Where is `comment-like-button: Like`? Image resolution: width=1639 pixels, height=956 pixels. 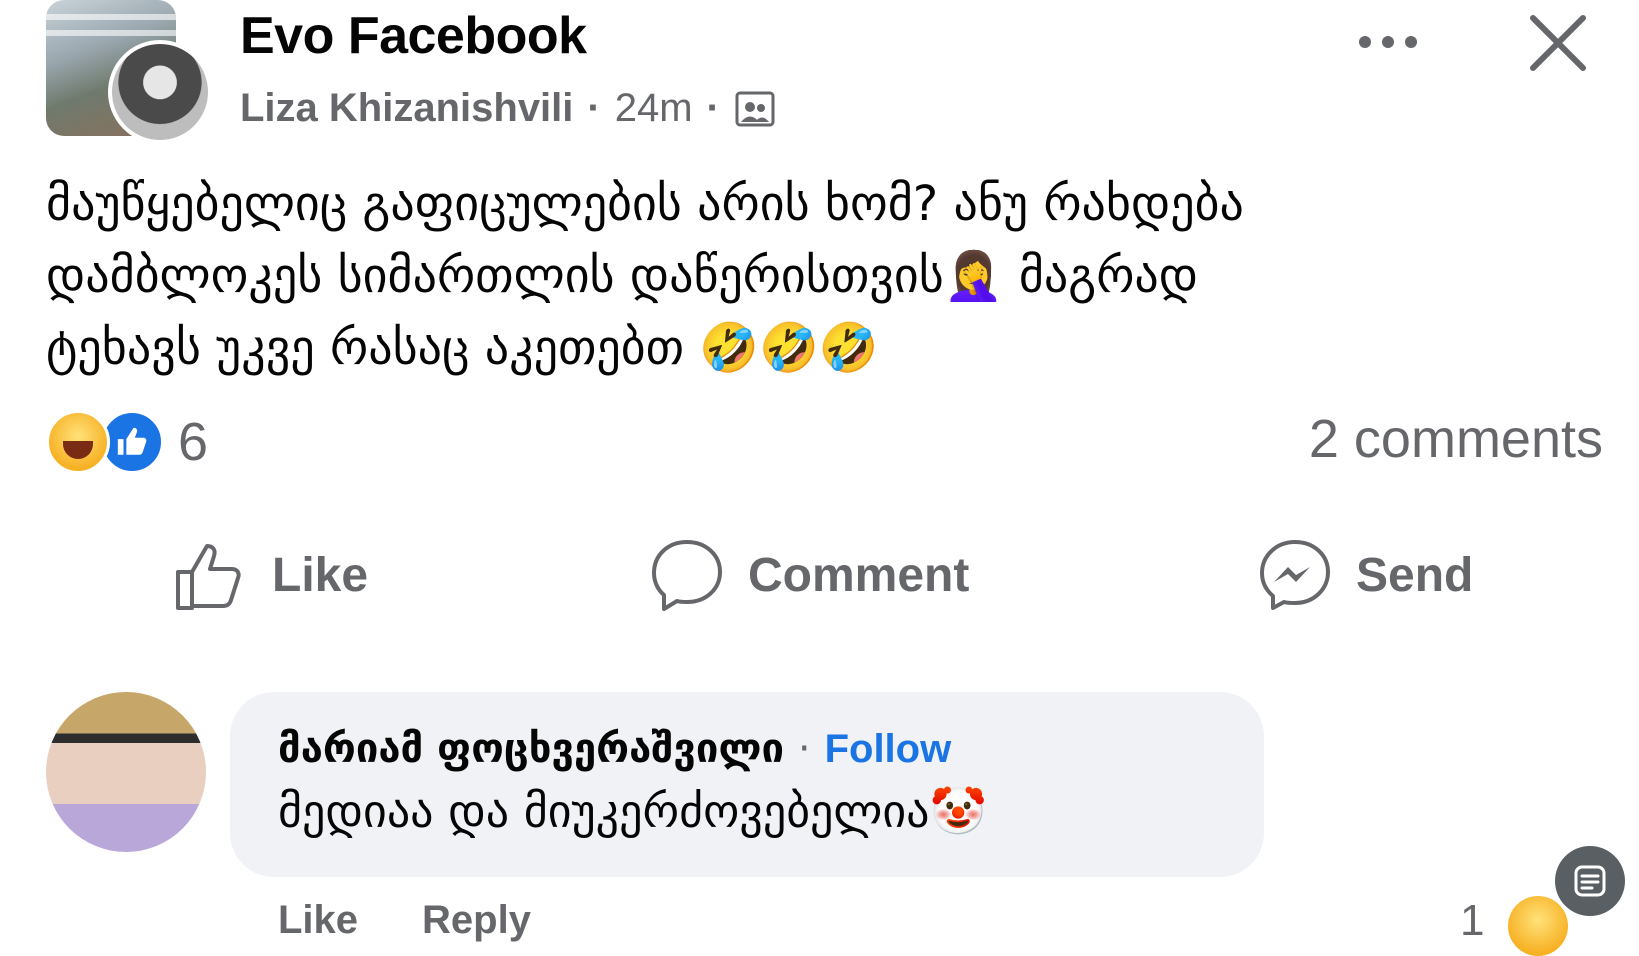 comment-like-button: Like is located at coordinates (318, 920).